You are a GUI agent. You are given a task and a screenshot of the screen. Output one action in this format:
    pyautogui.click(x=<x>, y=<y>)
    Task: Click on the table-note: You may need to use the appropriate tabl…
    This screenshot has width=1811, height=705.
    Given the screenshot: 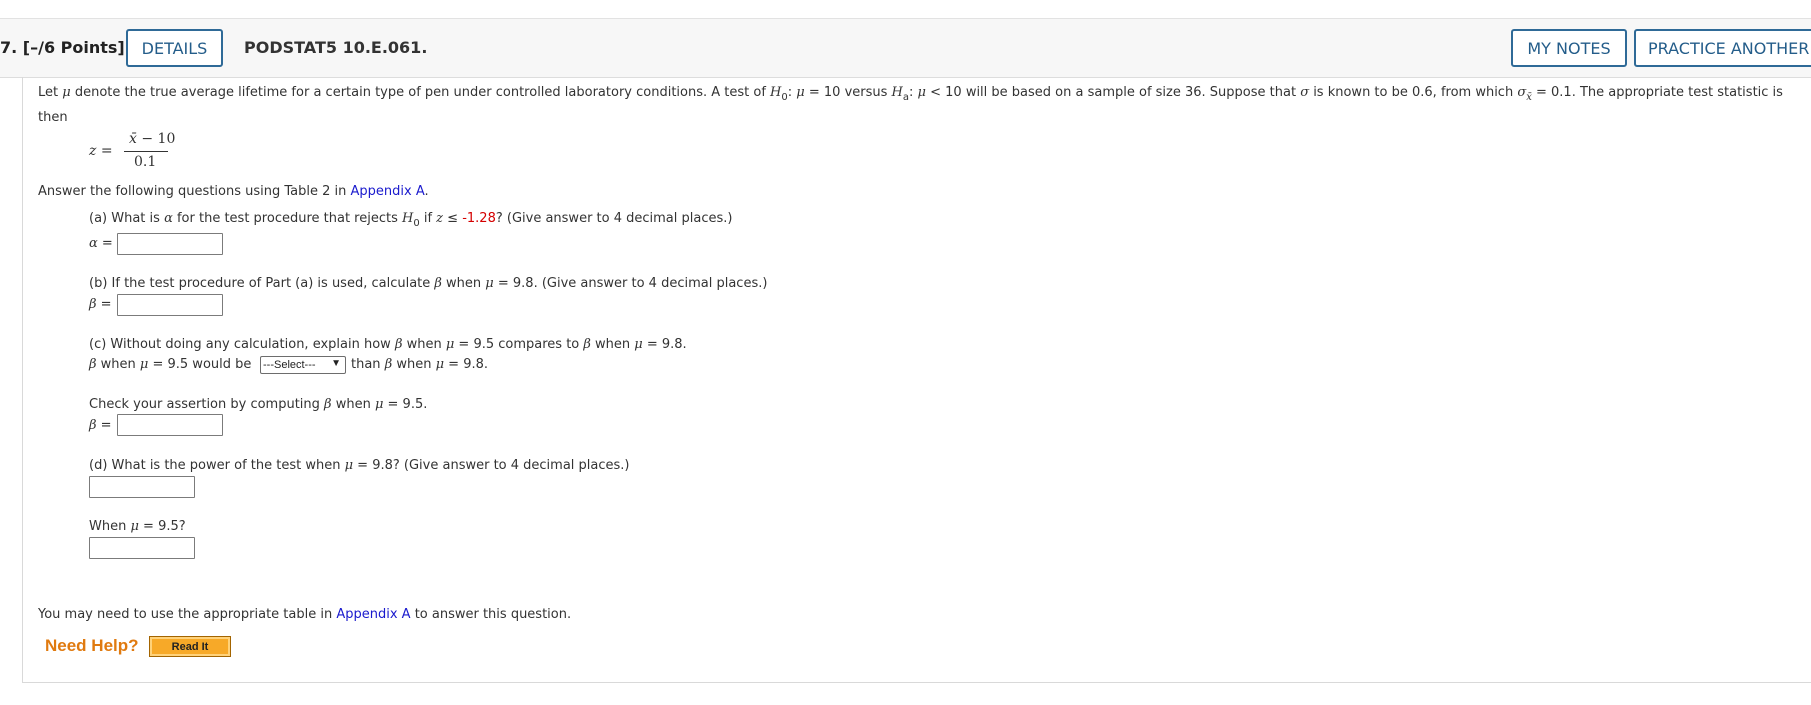 What is the action you would take?
    pyautogui.click(x=305, y=614)
    